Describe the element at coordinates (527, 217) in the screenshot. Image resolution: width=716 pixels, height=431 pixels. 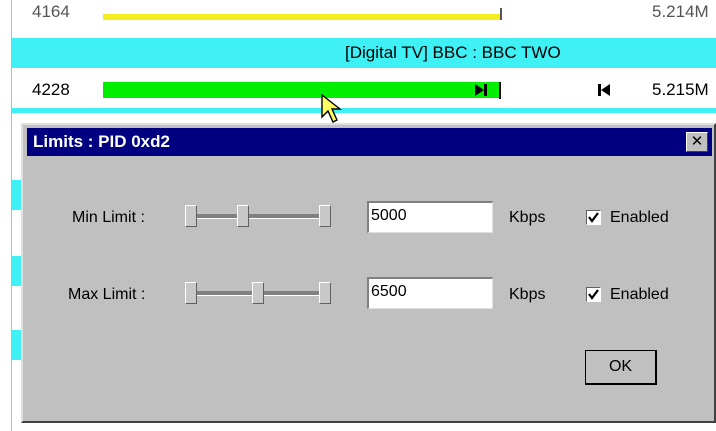
I see `min-limit-unit: Kbps` at that location.